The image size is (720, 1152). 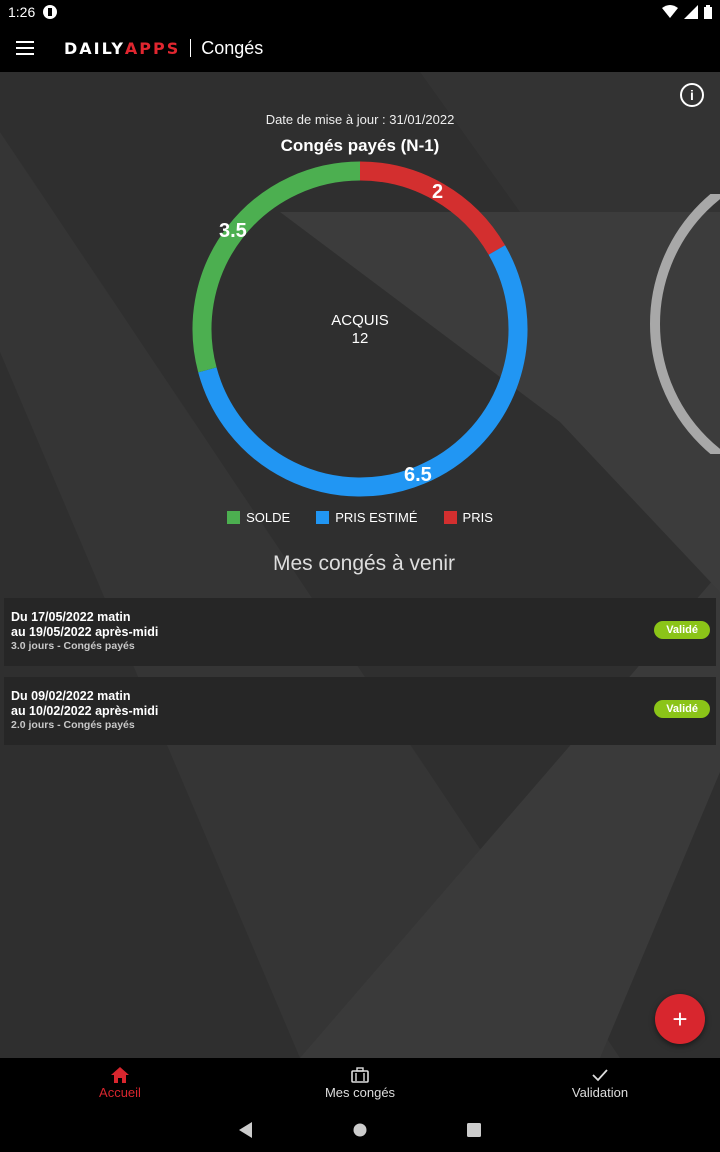 I want to click on chart-title: Congés payés (N-1), so click(x=360, y=145).